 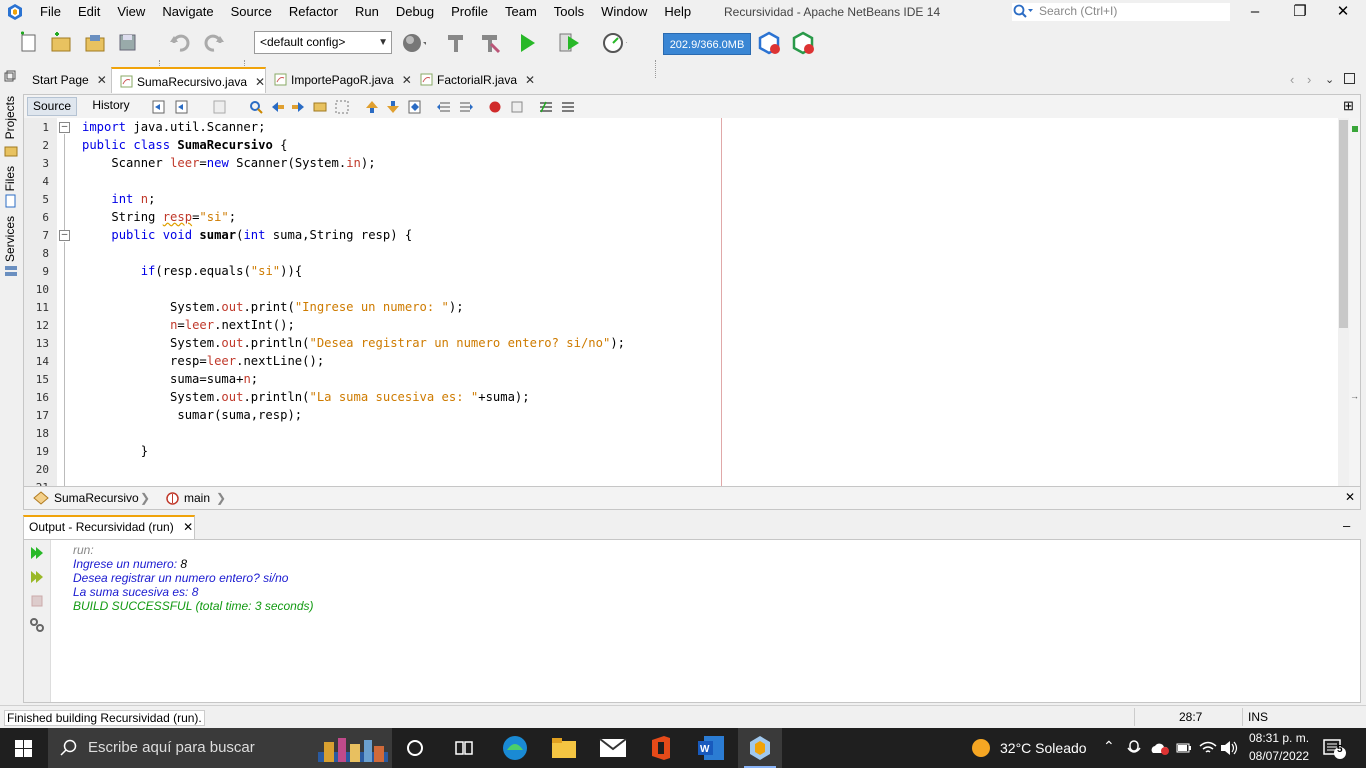 I want to click on menu-profile: Profile, so click(x=469, y=12).